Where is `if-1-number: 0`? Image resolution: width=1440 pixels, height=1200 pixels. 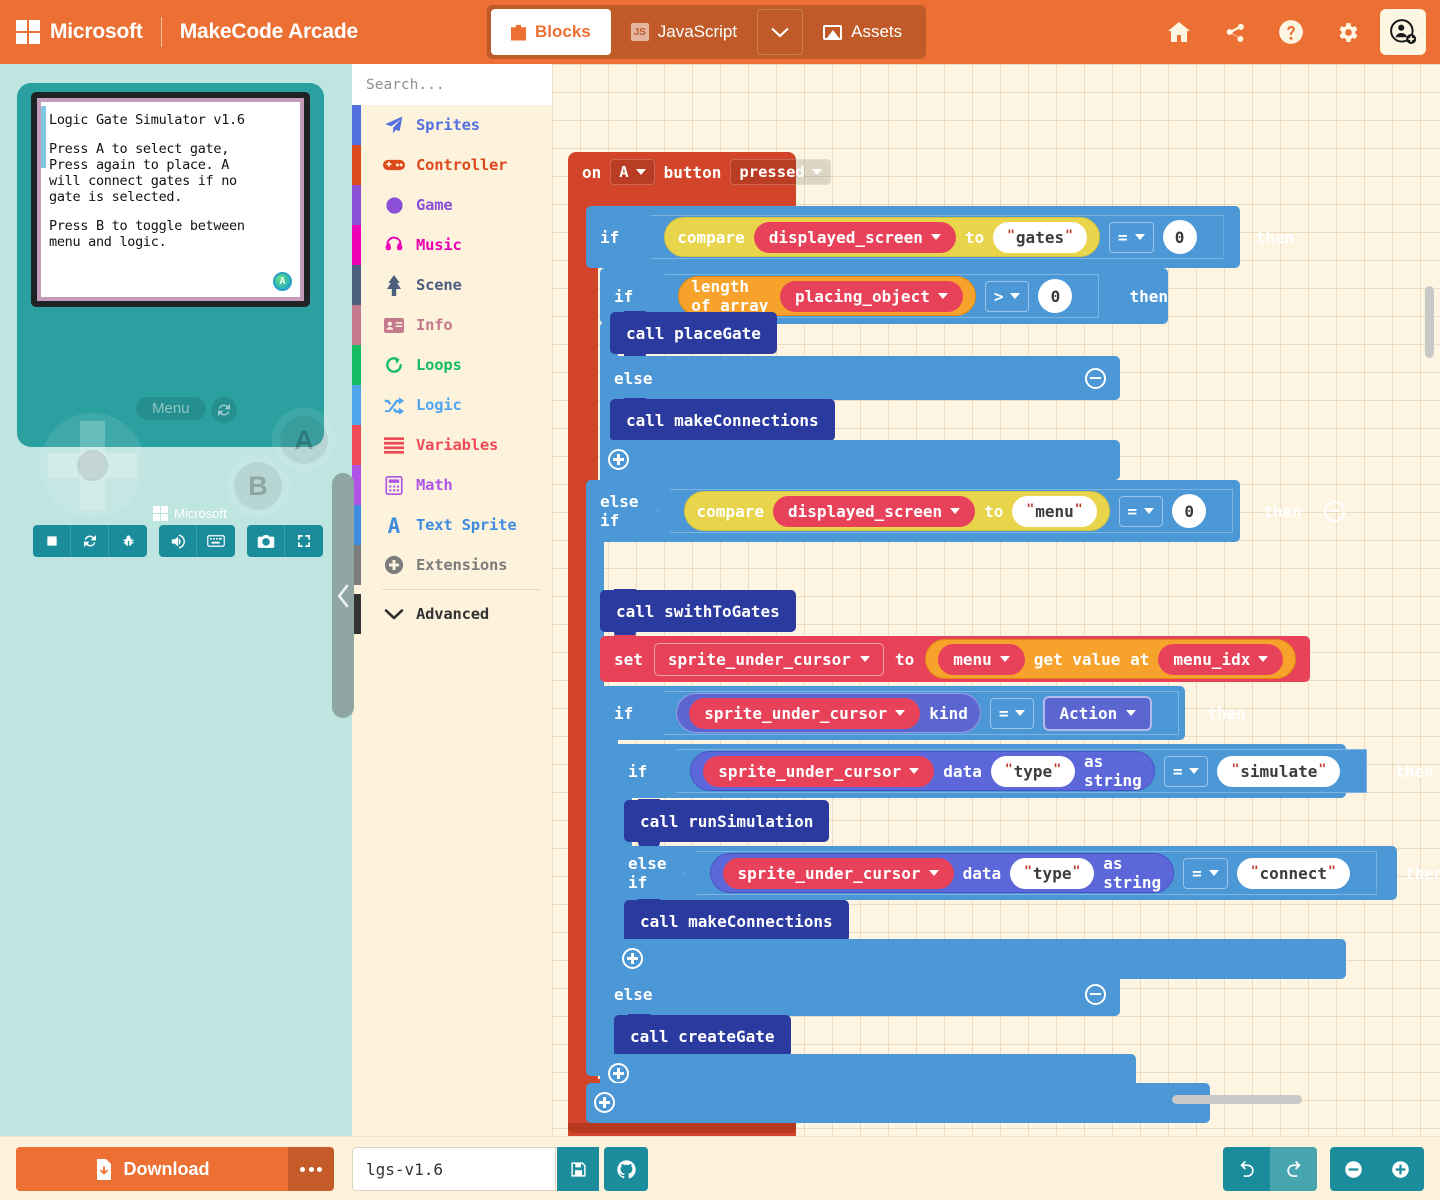 if-1-number: 0 is located at coordinates (1179, 237).